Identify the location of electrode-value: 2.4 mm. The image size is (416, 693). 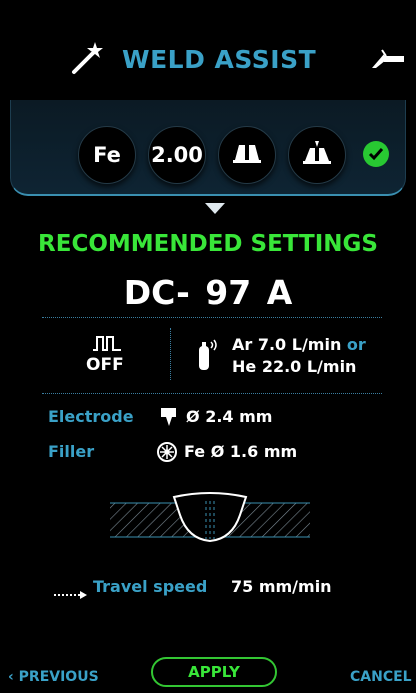
(239, 416).